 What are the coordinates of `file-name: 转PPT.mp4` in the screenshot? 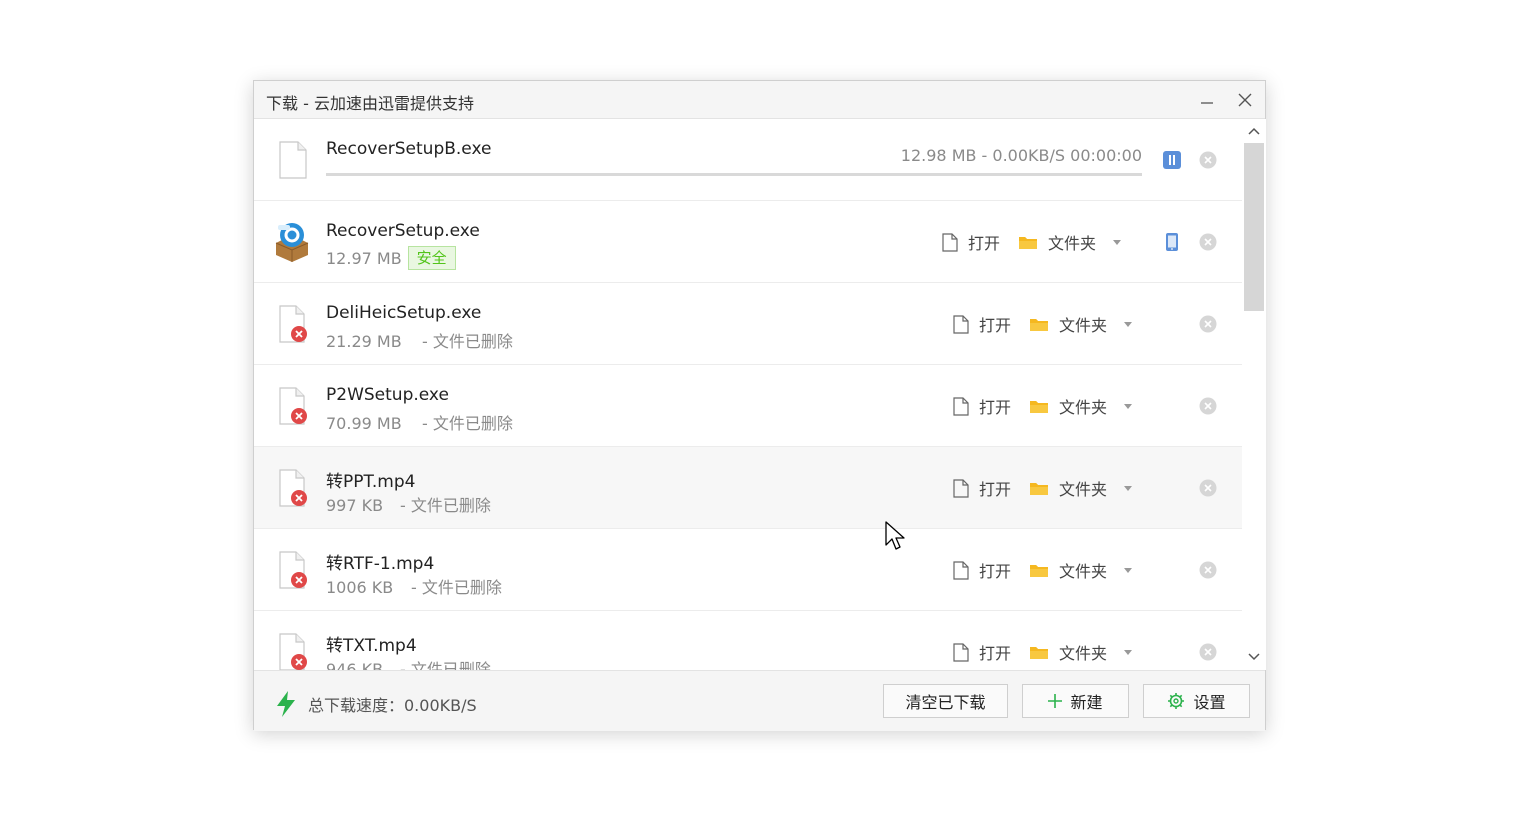 It's located at (371, 482).